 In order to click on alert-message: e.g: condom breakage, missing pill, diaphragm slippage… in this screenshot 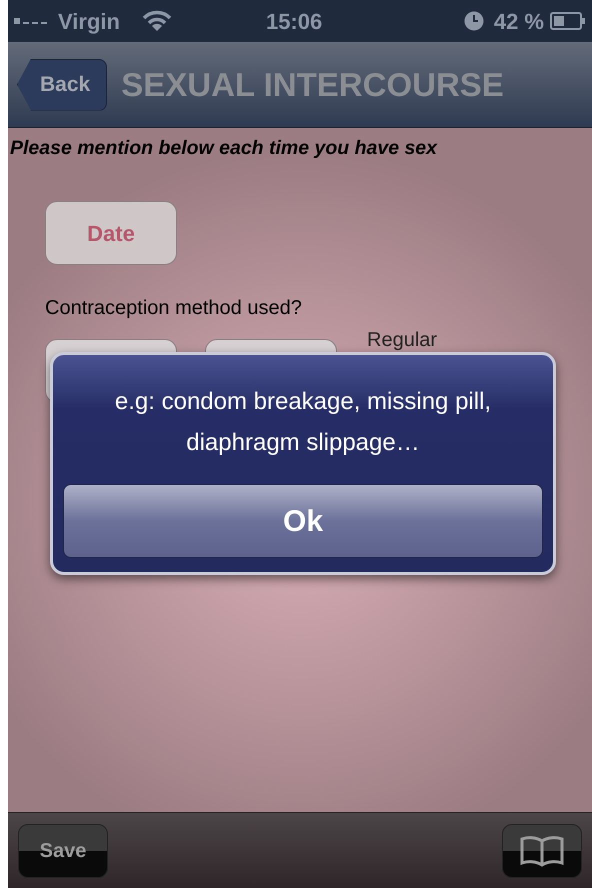, I will do `click(303, 422)`.